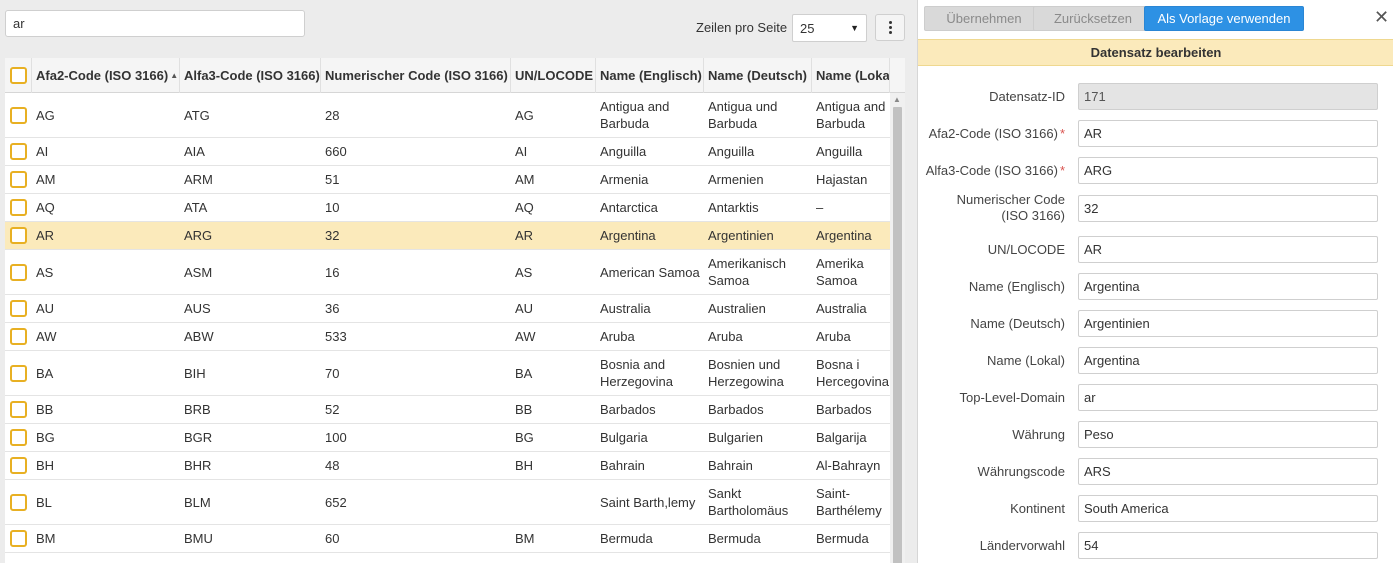  Describe the element at coordinates (991, 170) in the screenshot. I see `field-label-text: Alfa3-Code (ISO 3166)` at that location.